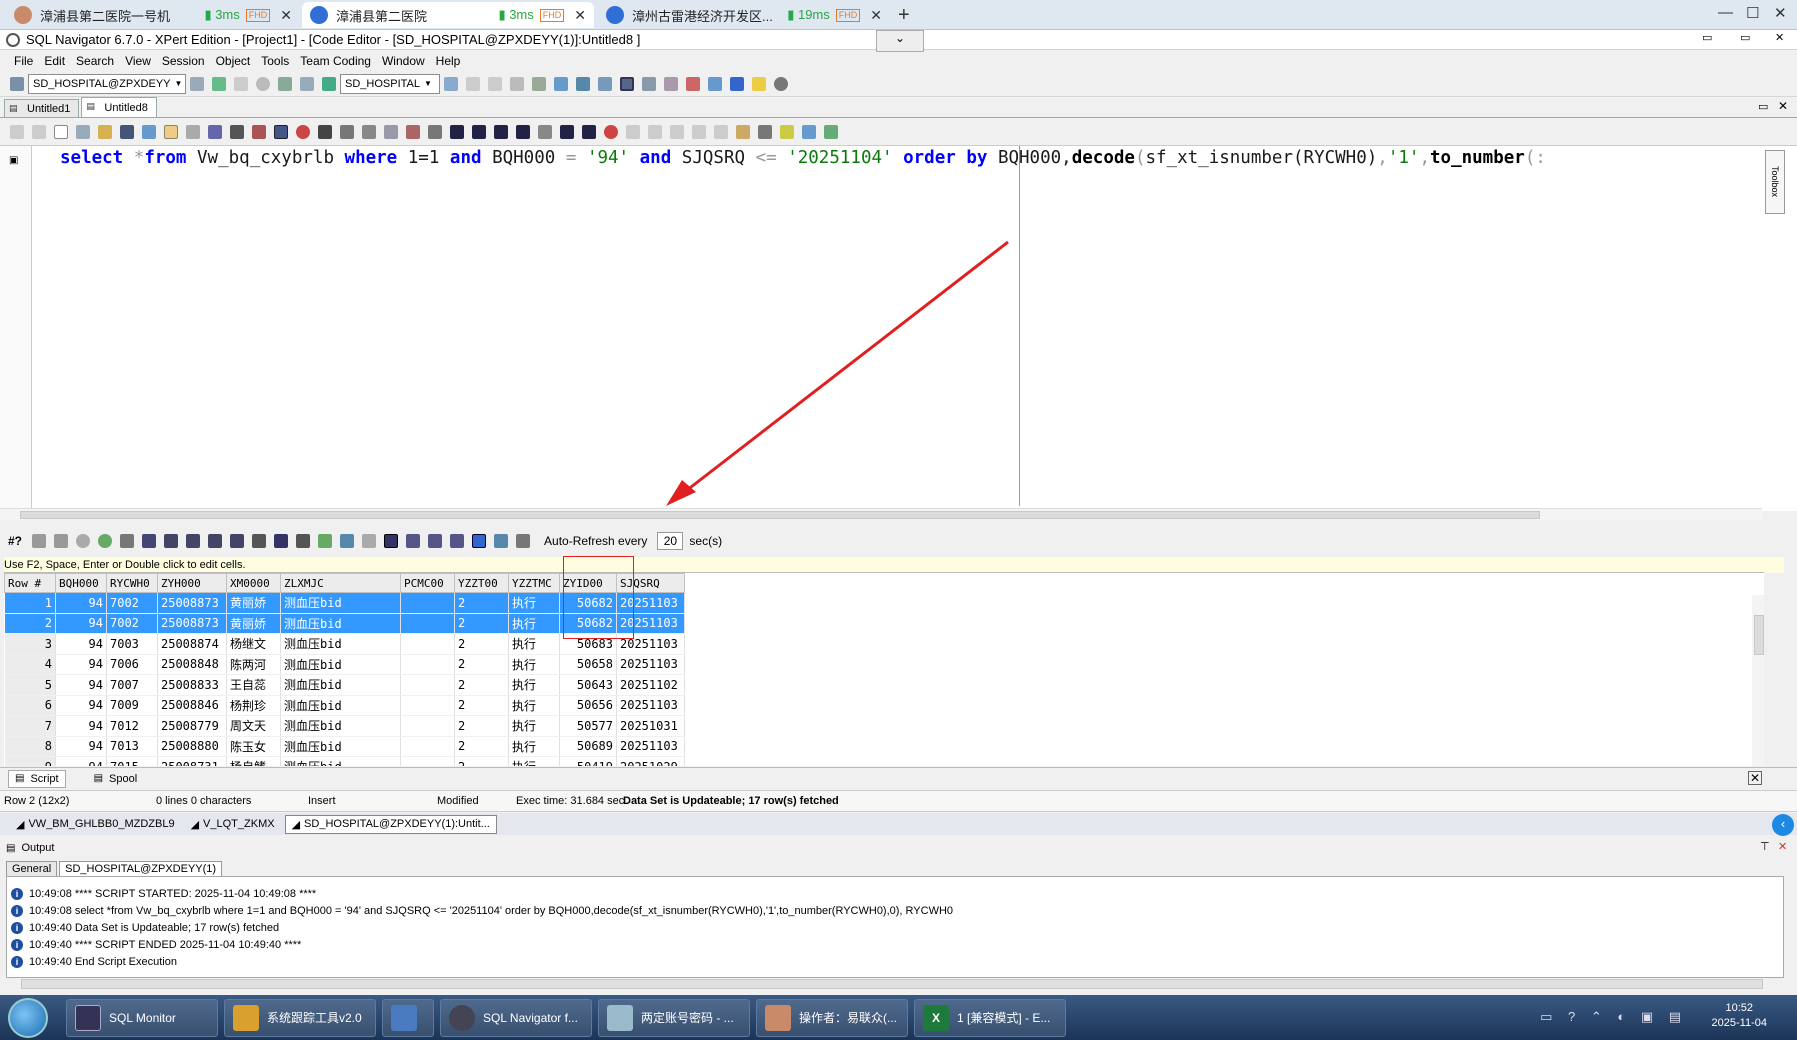 Image resolution: width=1797 pixels, height=1040 pixels. What do you see at coordinates (32, 868) in the screenshot?
I see `tab-general: General` at bounding box center [32, 868].